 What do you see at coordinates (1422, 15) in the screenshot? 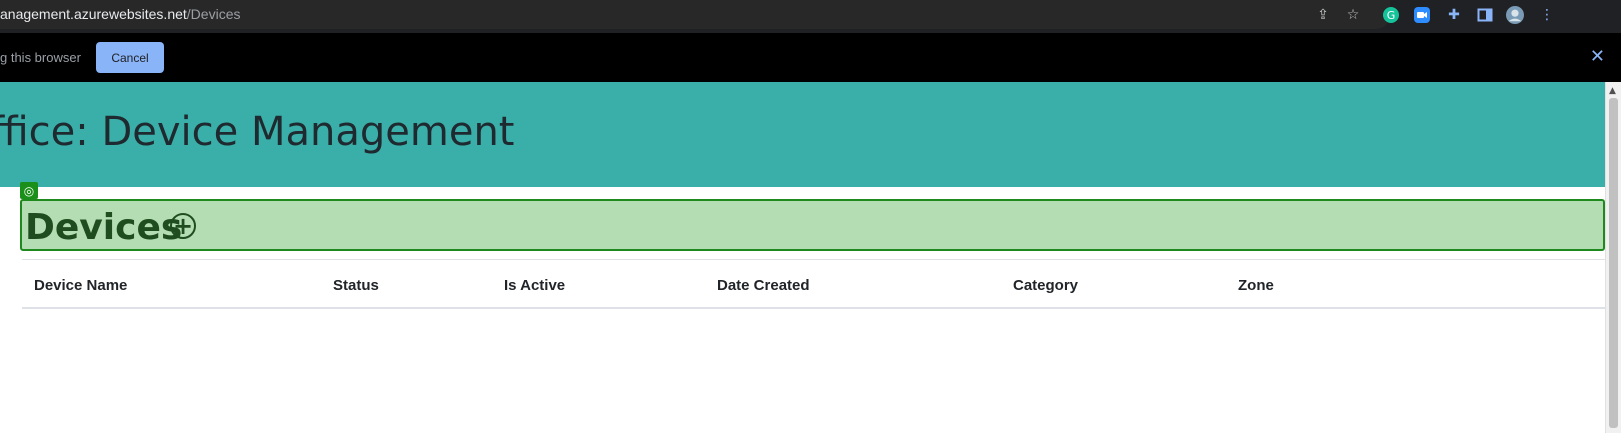
I see `zoom-icon` at bounding box center [1422, 15].